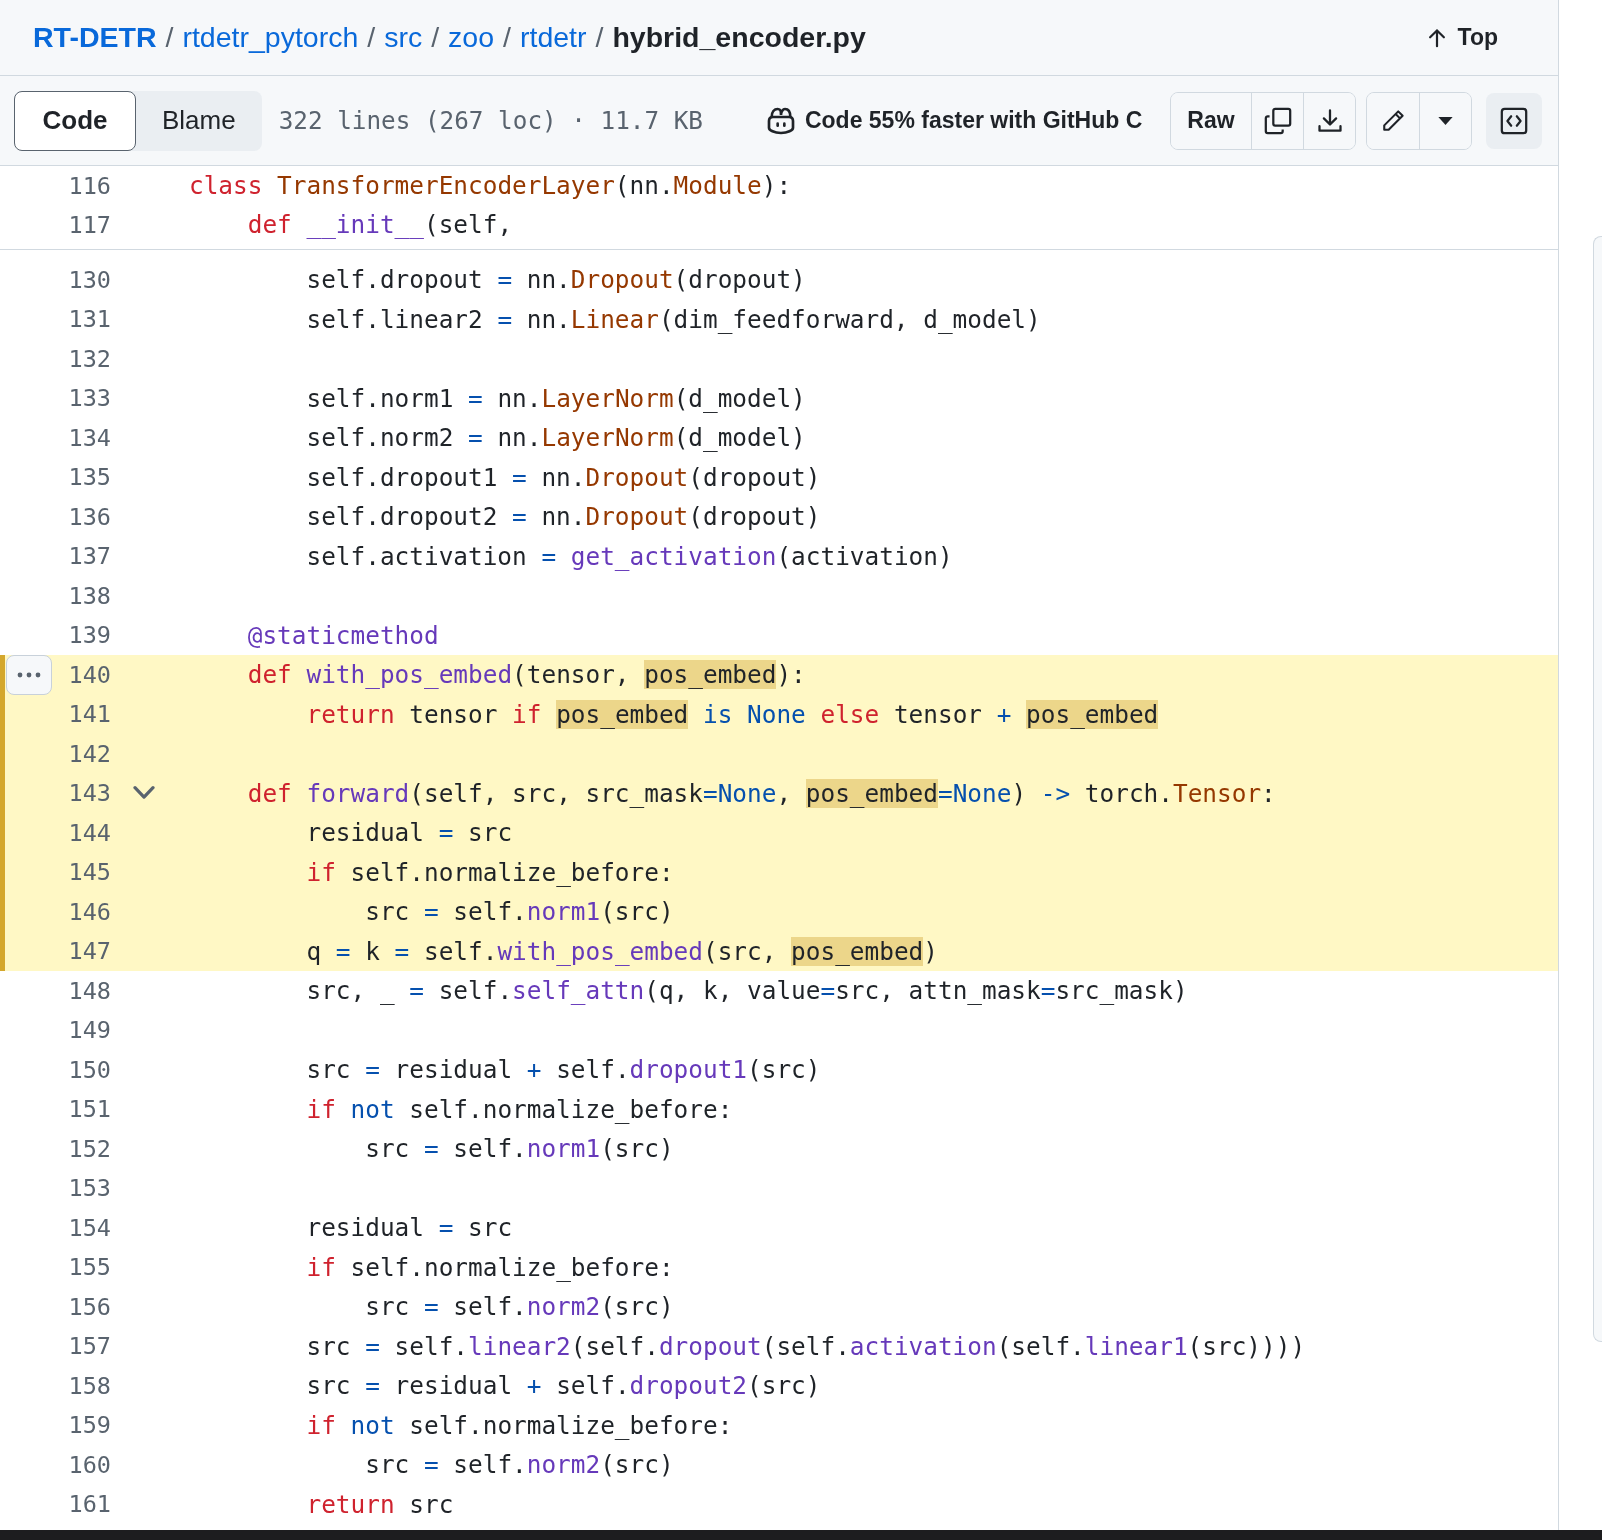 Image resolution: width=1602 pixels, height=1540 pixels. I want to click on code-text: def __init__(self,, so click(379, 224).